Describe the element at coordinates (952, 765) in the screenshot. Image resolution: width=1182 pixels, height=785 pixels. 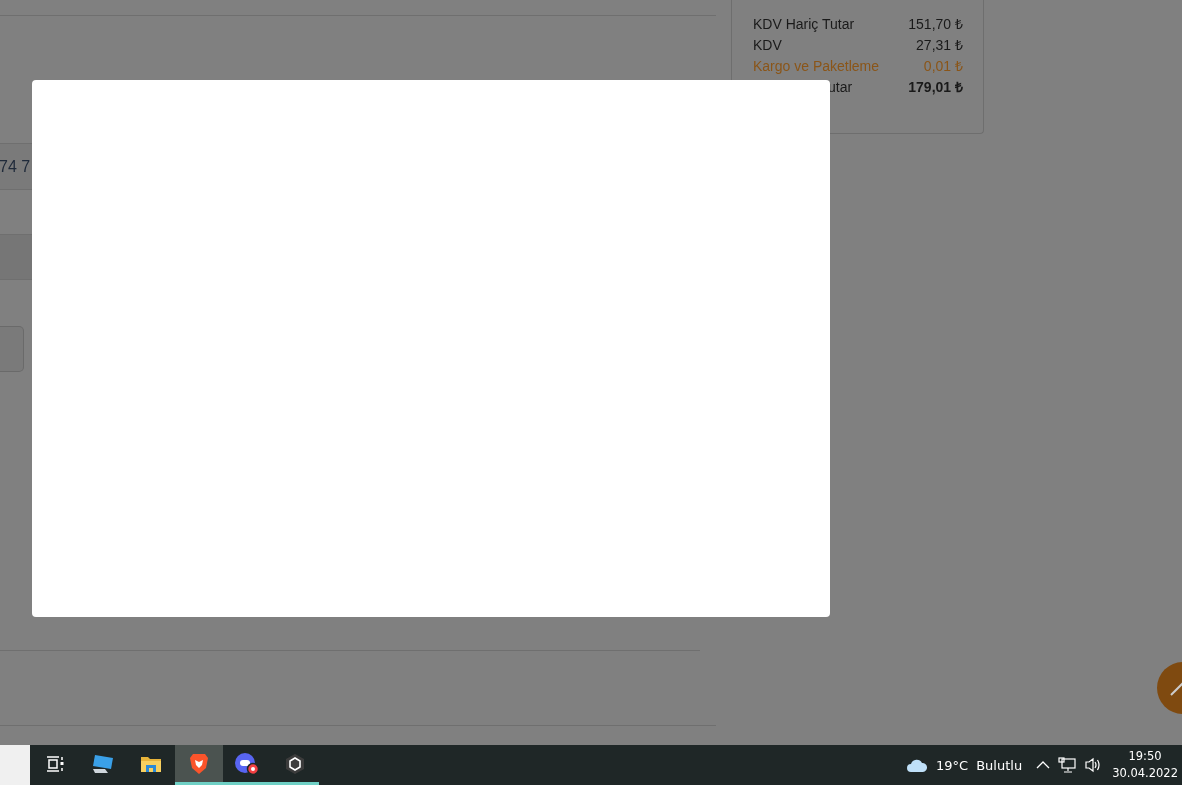
I see `temperature-text: 19°C` at that location.